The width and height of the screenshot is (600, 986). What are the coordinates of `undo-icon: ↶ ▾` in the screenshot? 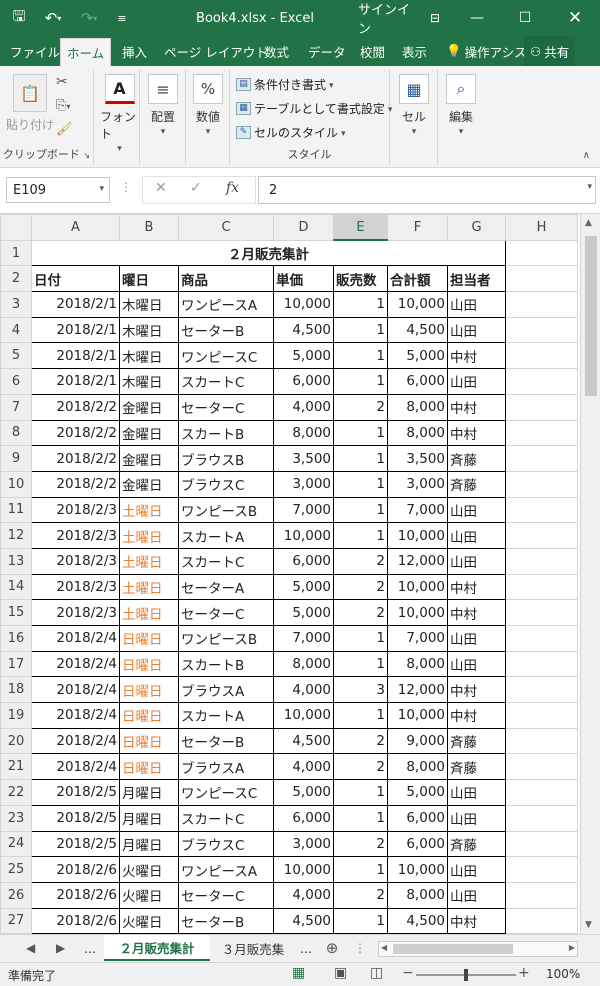 It's located at (53, 18).